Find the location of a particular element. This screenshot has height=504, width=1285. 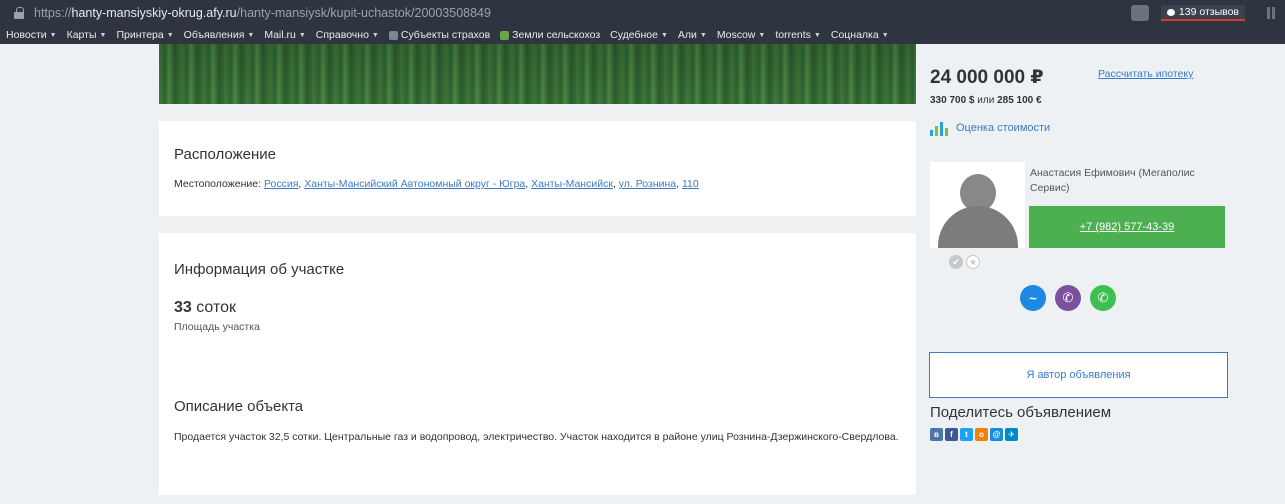

estimate-label: Оценка стоимости is located at coordinates (1003, 128).